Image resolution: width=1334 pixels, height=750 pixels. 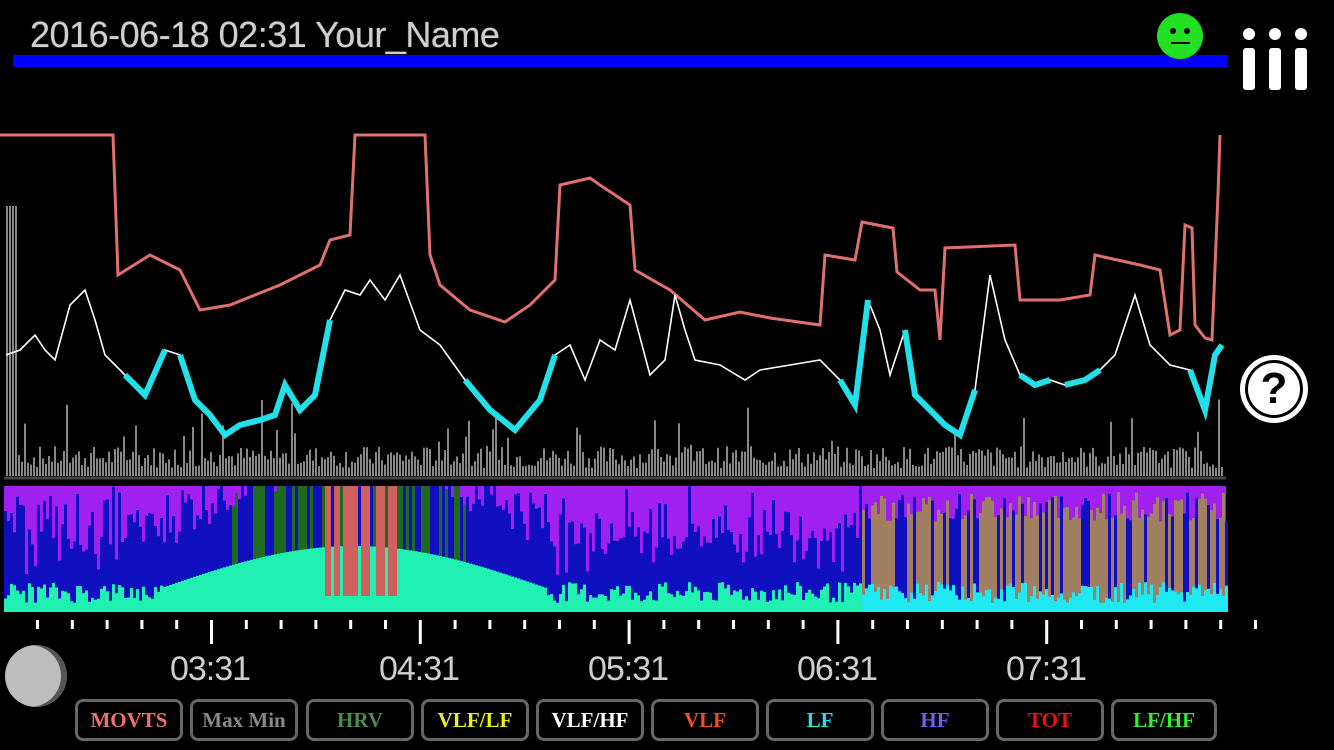 I want to click on hrv-button: HRV, so click(x=360, y=720).